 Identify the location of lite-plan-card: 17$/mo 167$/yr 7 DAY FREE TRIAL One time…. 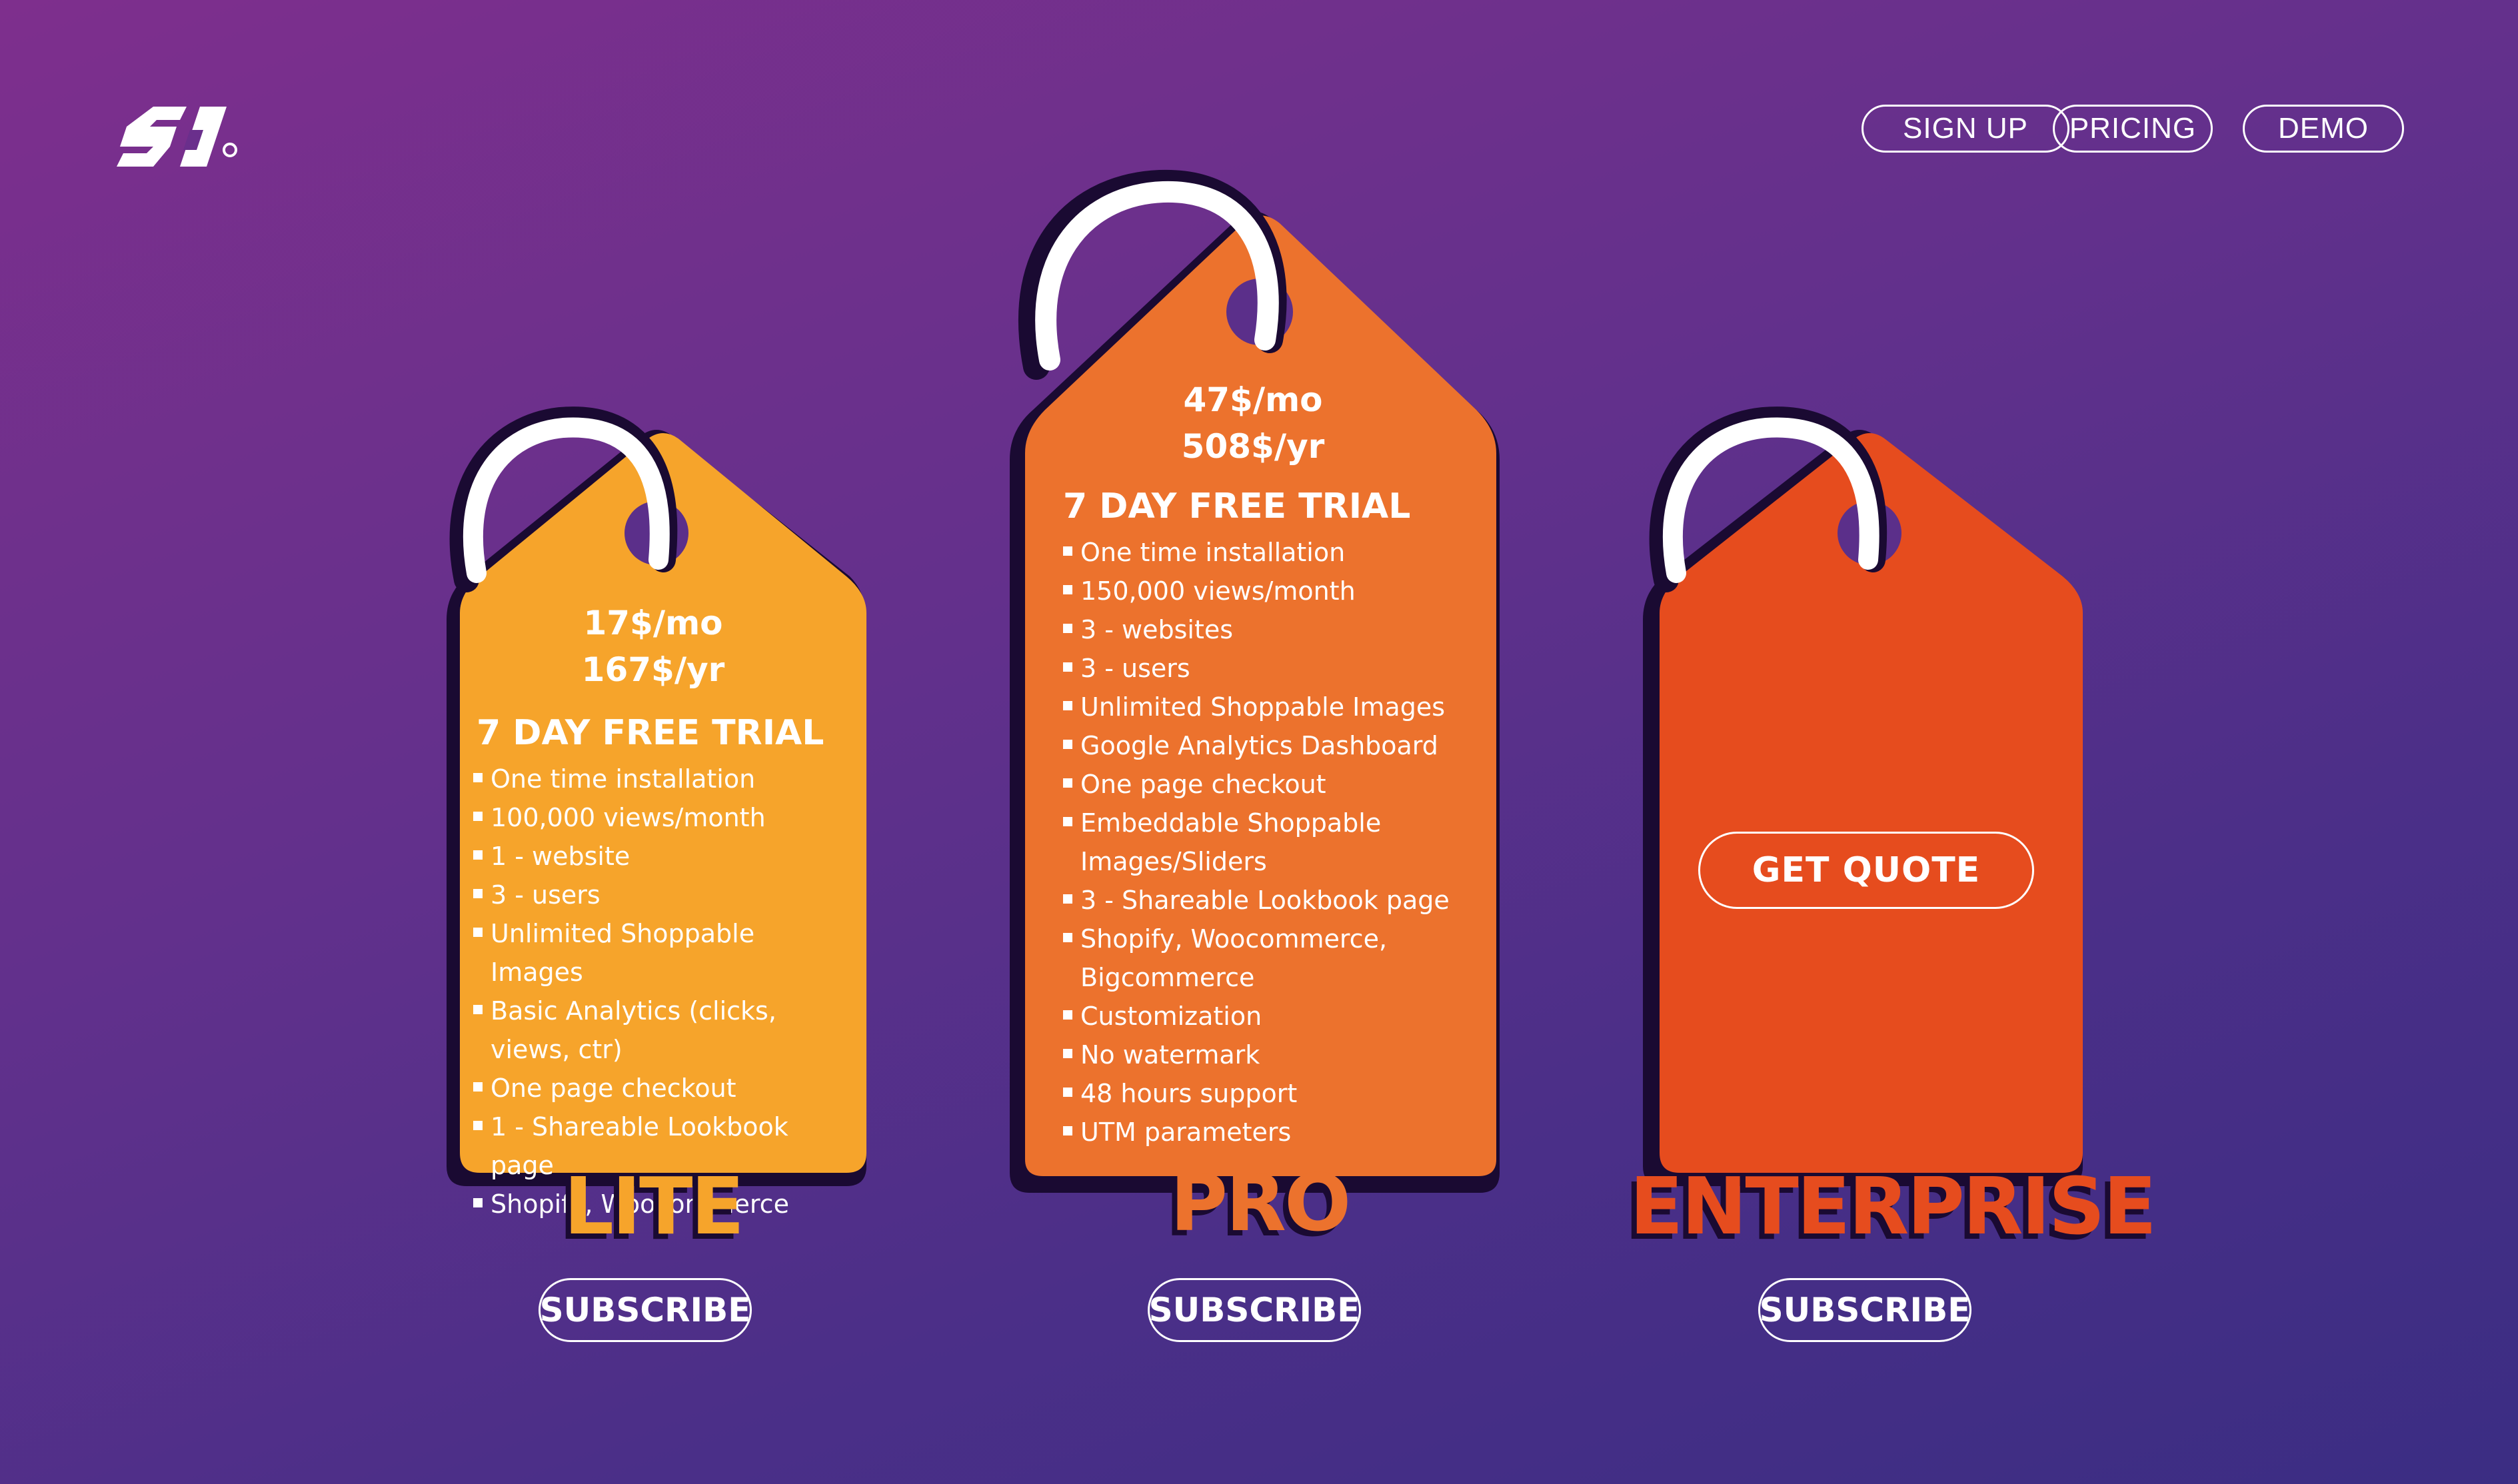
(653, 809).